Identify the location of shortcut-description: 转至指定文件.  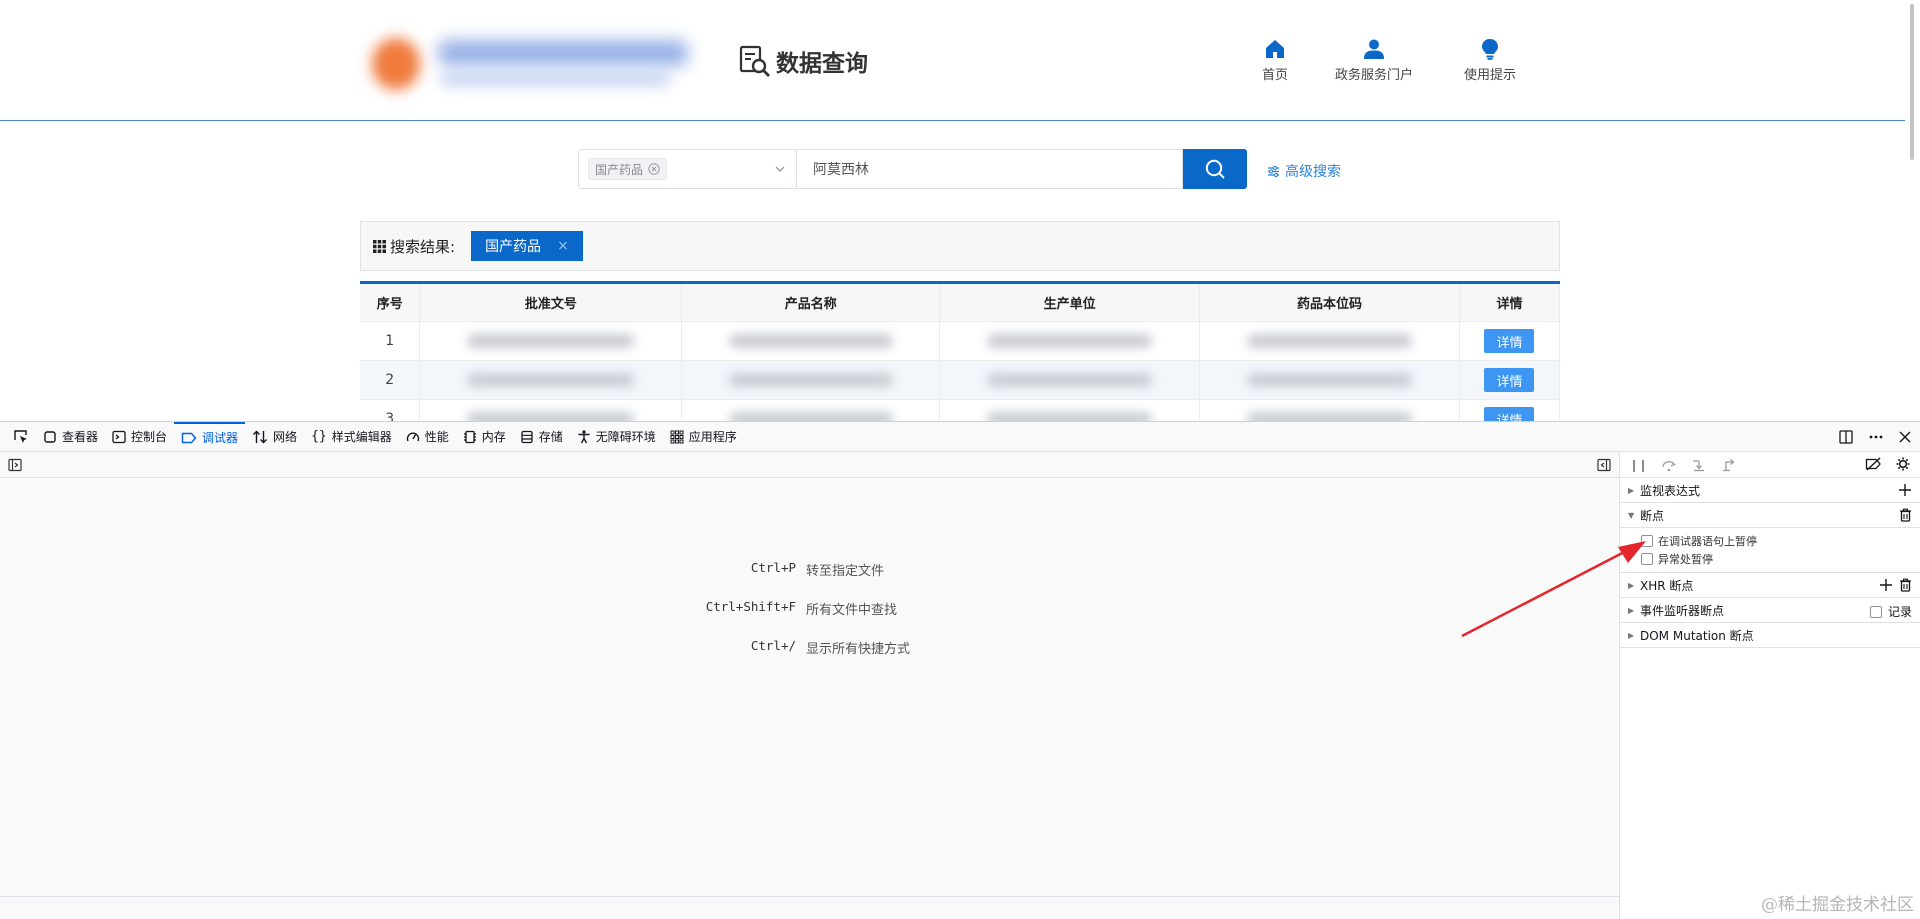
(845, 569).